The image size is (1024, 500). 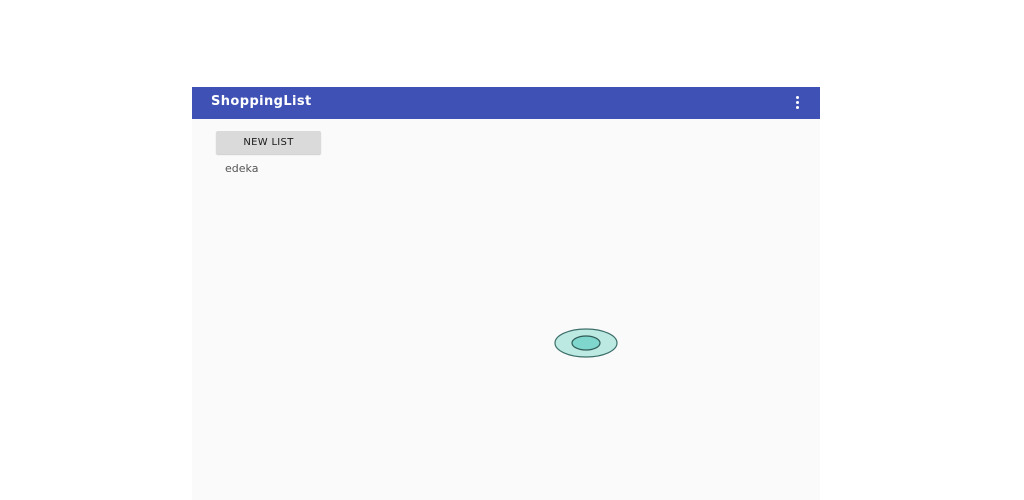 What do you see at coordinates (261, 101) in the screenshot?
I see `app-title: ShoppingList` at bounding box center [261, 101].